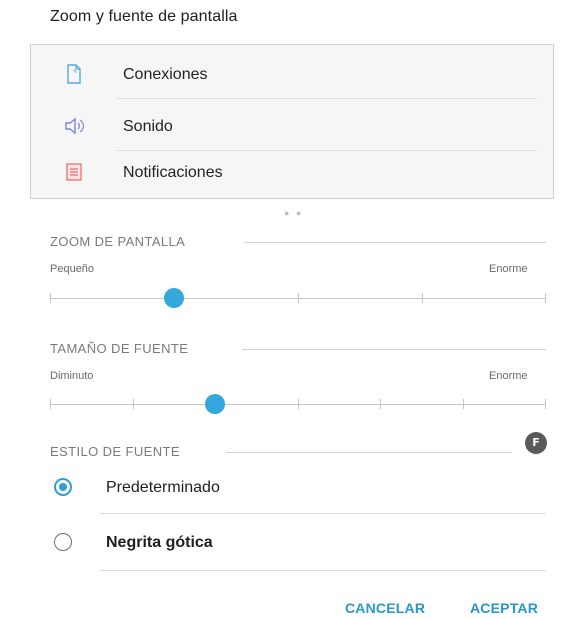 The width and height of the screenshot is (568, 619). What do you see at coordinates (74, 74) in the screenshot?
I see `connections-doc-icon` at bounding box center [74, 74].